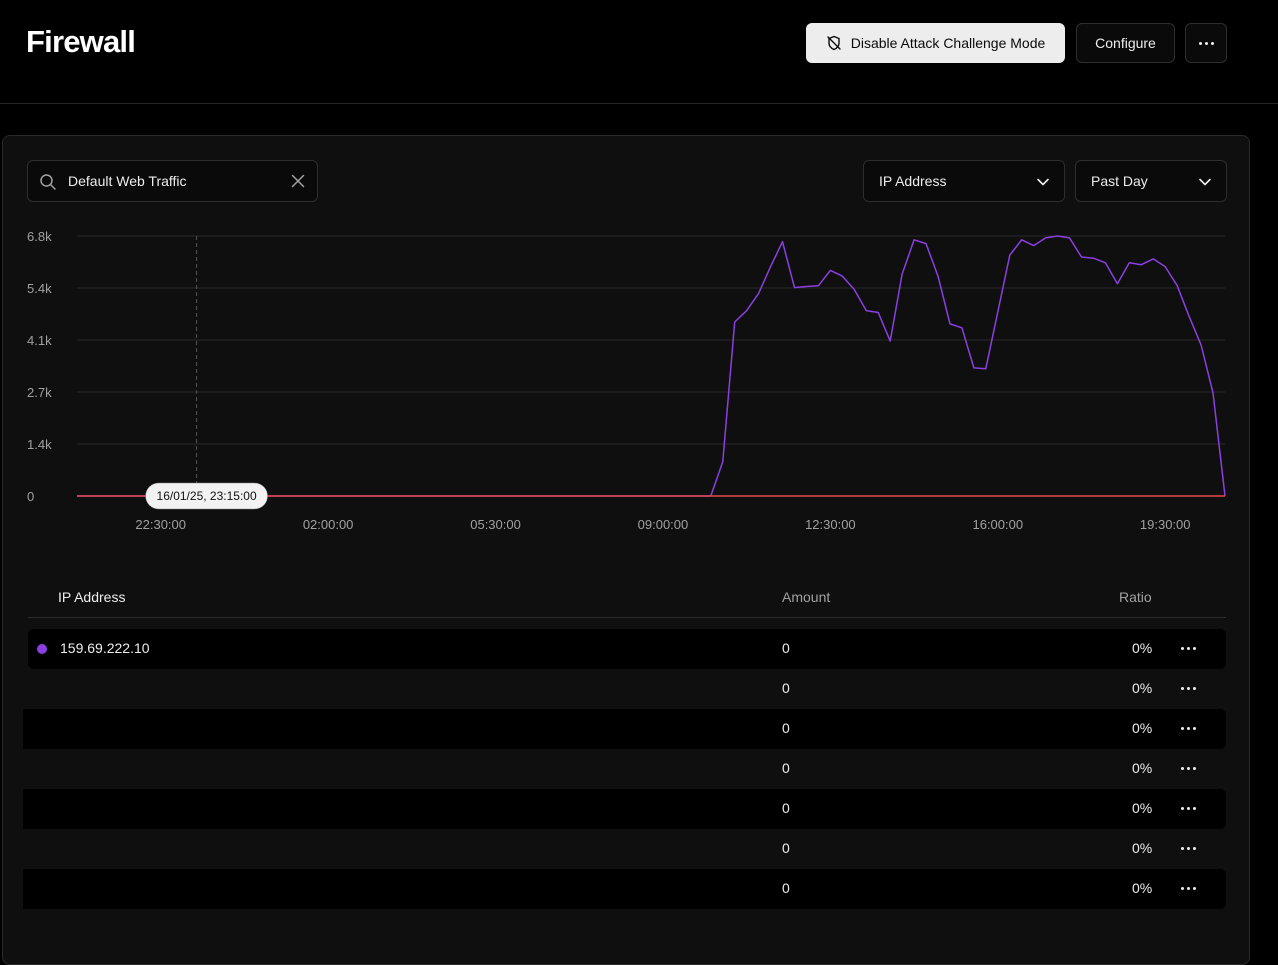 The image size is (1278, 965). I want to click on page-title: Firewall, so click(81, 41).